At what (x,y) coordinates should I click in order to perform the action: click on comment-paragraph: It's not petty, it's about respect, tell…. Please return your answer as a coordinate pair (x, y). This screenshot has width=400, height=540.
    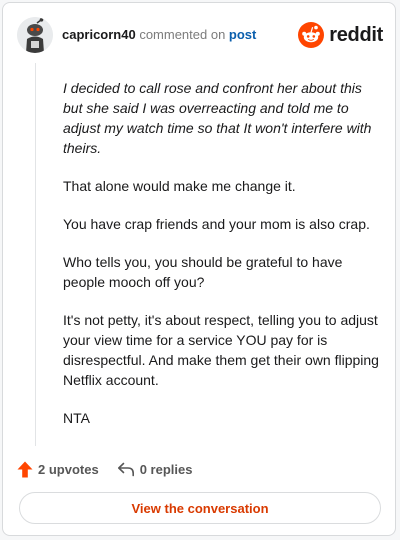
    Looking at the image, I should click on (221, 350).